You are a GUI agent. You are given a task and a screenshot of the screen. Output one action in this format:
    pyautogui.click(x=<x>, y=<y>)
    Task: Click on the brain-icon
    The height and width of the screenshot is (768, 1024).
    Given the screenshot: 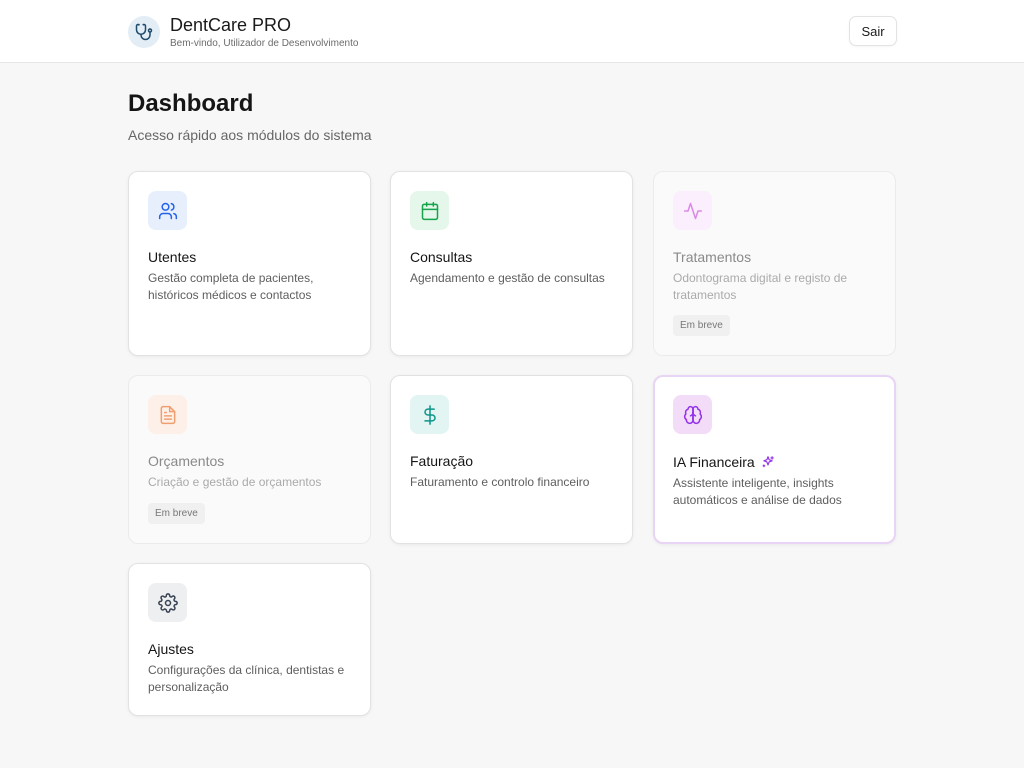 What is the action you would take?
    pyautogui.click(x=692, y=414)
    